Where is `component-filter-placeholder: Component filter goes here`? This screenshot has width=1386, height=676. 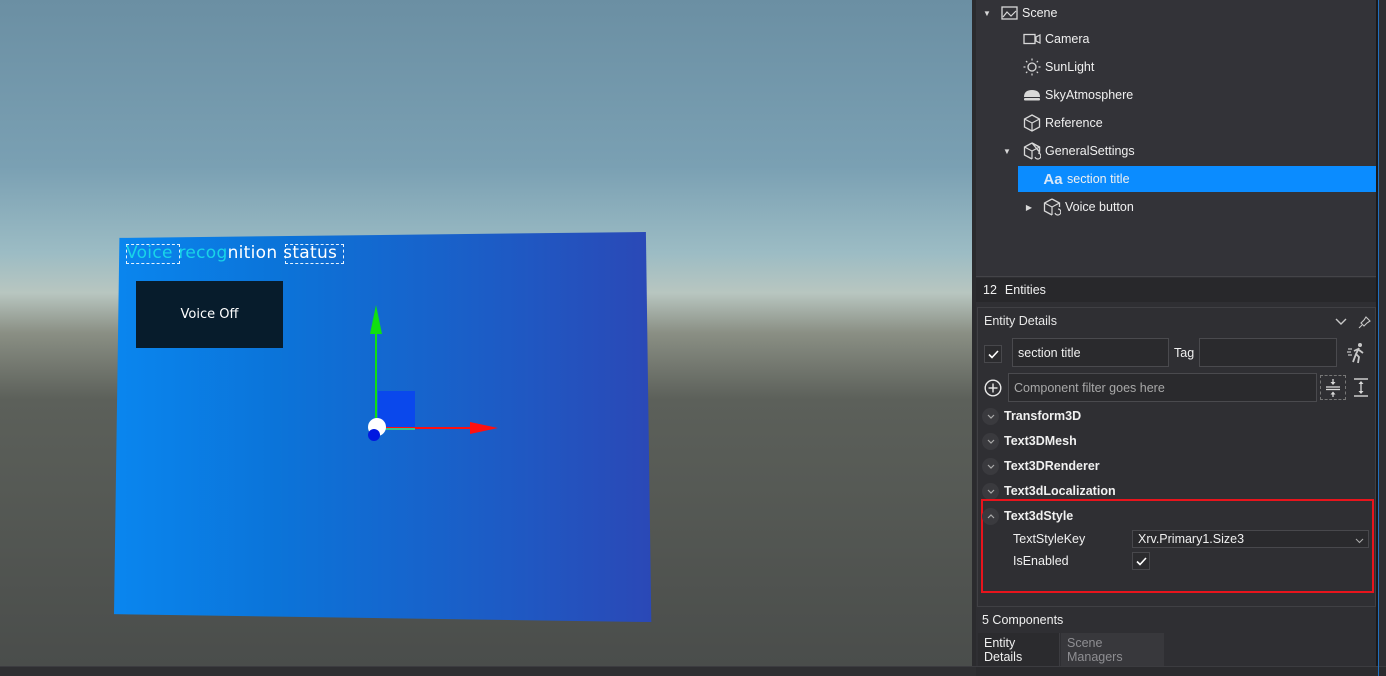 component-filter-placeholder: Component filter goes here is located at coordinates (1089, 387).